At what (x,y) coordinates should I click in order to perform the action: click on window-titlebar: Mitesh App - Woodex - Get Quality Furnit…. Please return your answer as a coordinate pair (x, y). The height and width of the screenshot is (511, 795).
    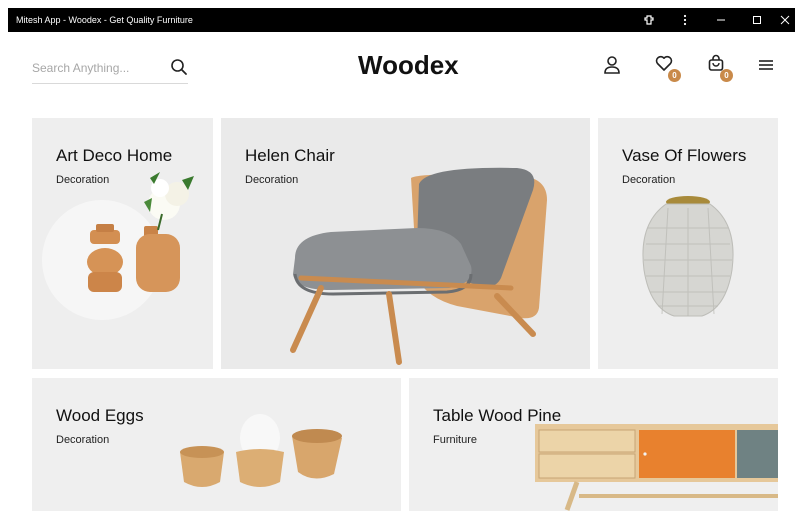
    Looking at the image, I should click on (401, 20).